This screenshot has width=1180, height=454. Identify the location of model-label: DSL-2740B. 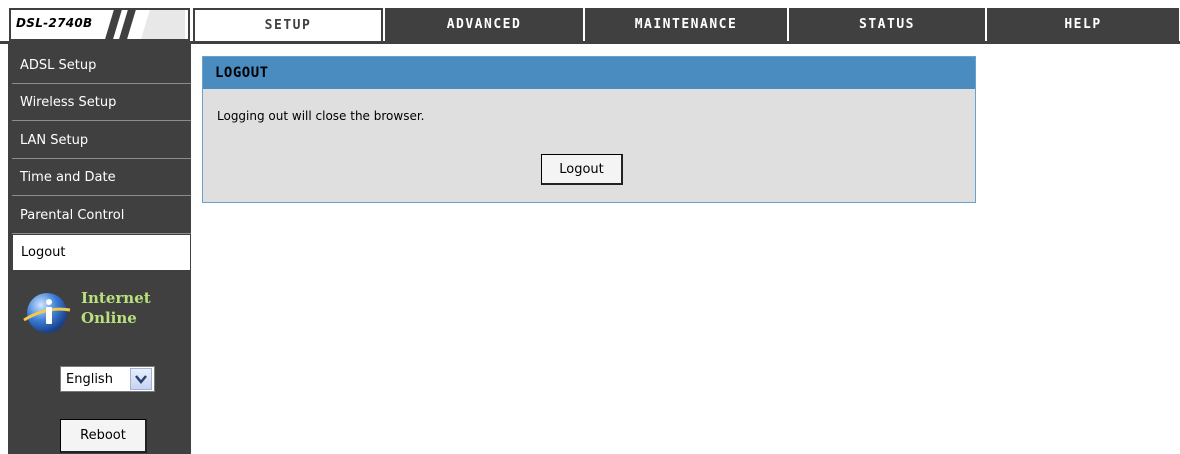
(54, 23).